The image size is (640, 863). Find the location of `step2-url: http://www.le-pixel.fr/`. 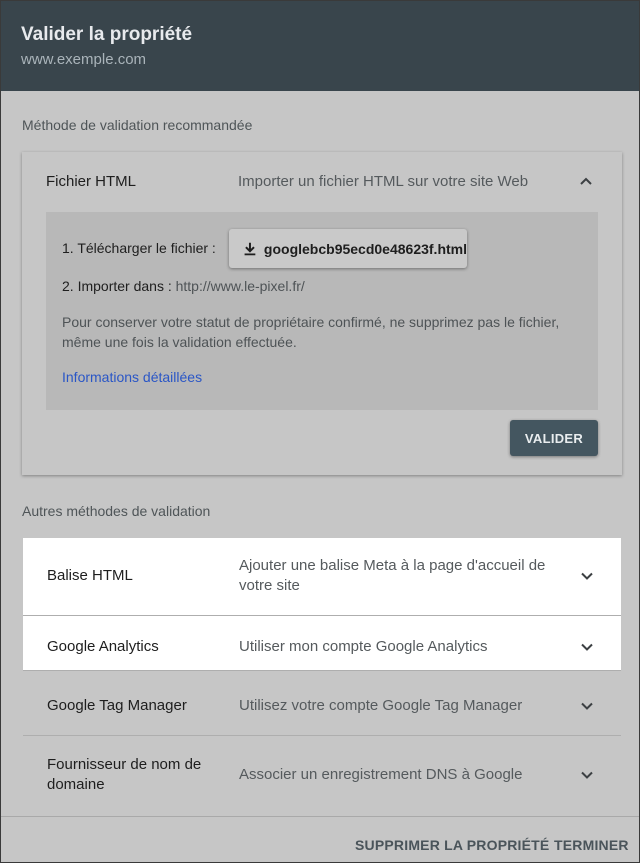

step2-url: http://www.le-pixel.fr/ is located at coordinates (240, 286).